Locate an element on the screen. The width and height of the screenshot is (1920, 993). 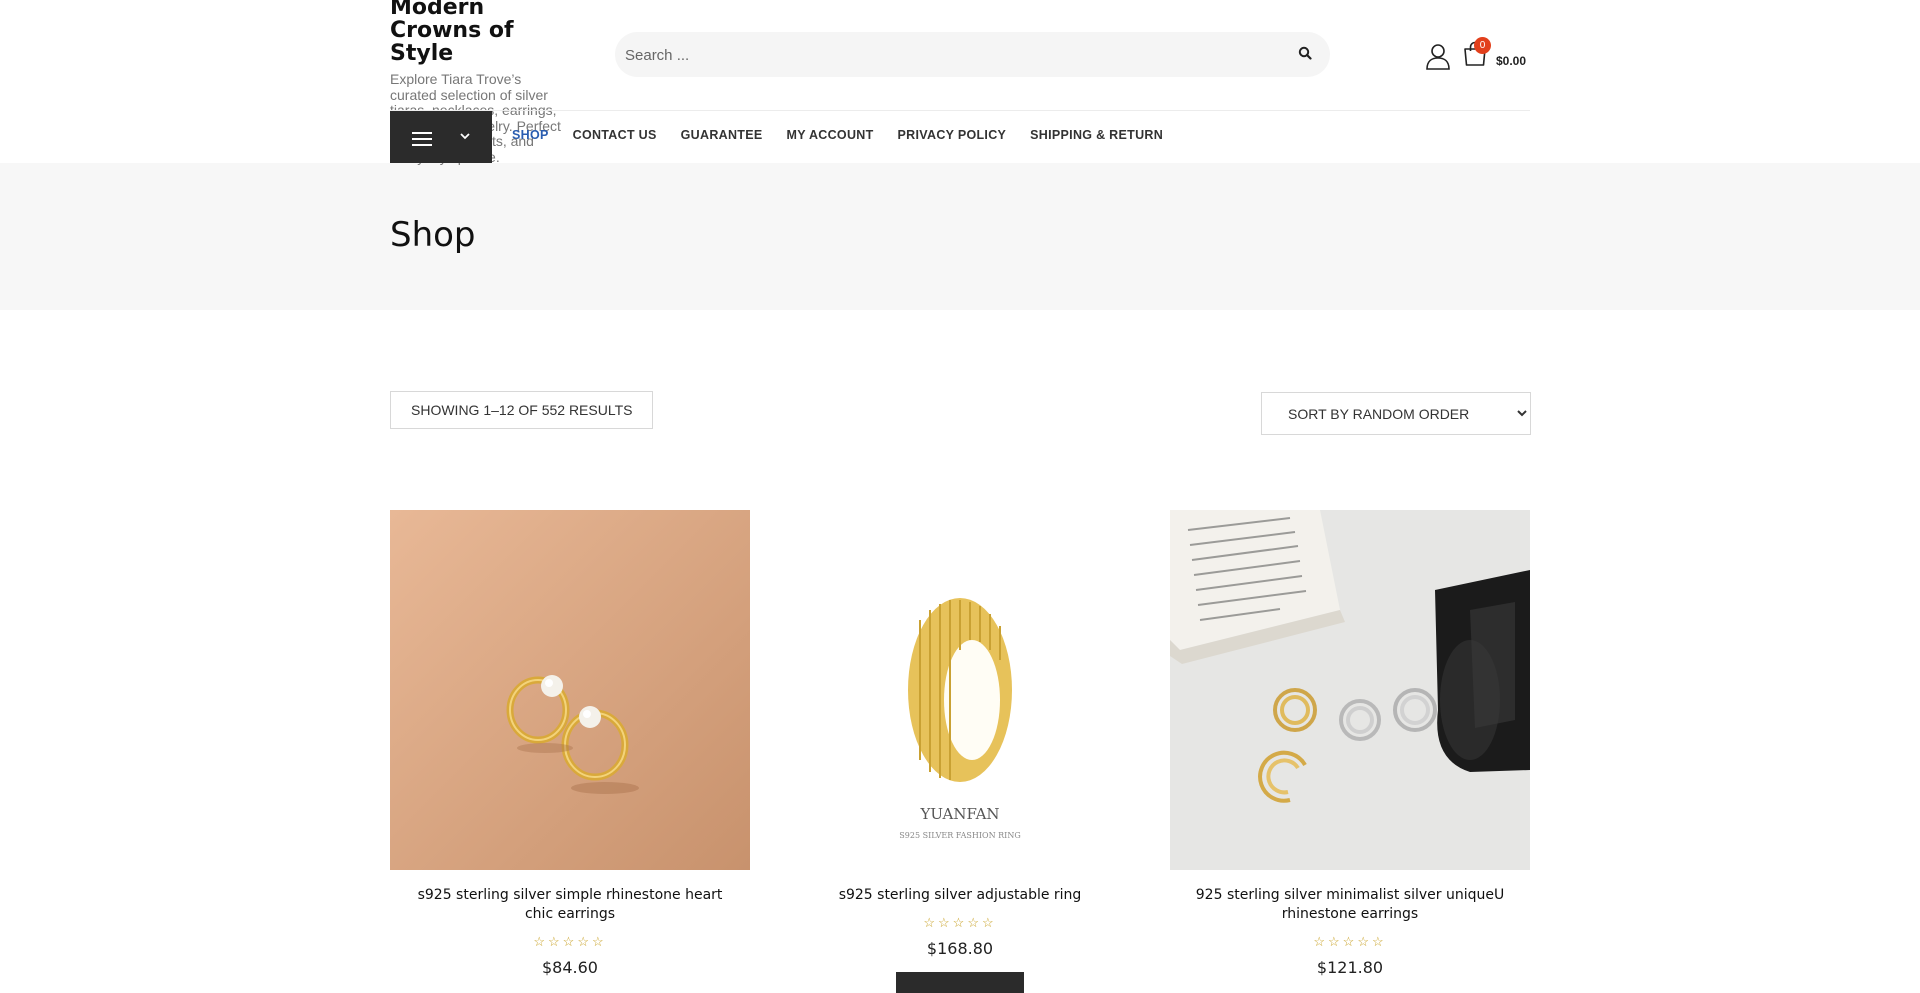
search-icon is located at coordinates (1305, 53).